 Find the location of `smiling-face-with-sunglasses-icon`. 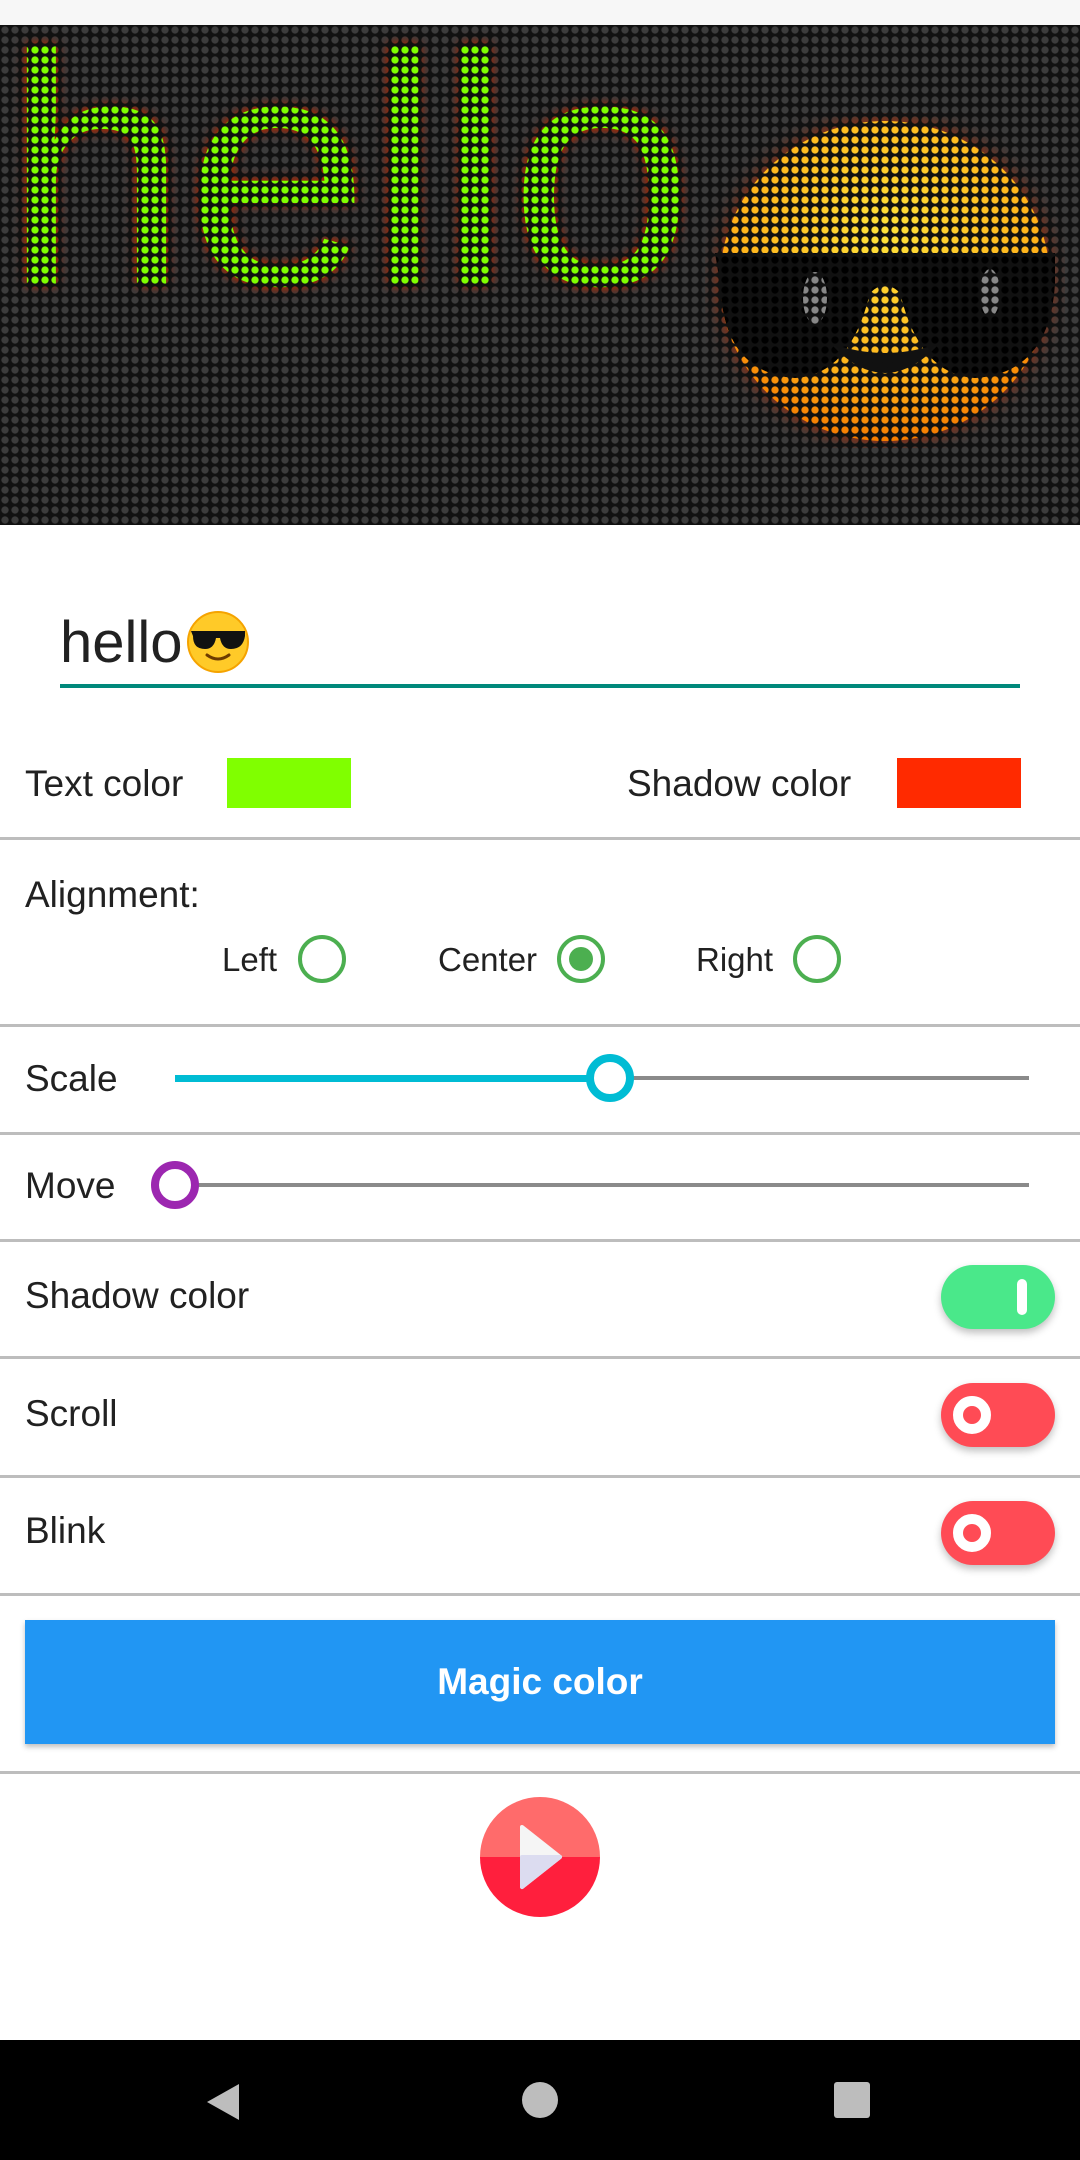

smiling-face-with-sunglasses-icon is located at coordinates (217, 642).